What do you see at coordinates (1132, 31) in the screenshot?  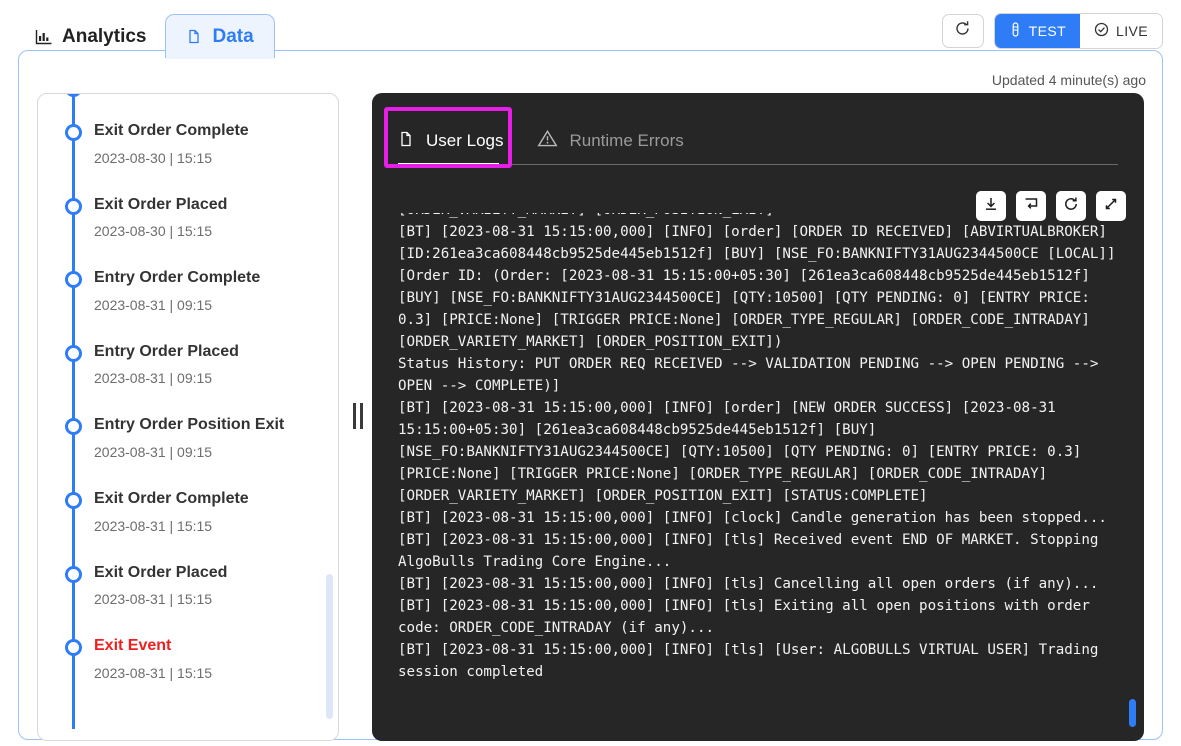 I see `mode-live-label: LIVE` at bounding box center [1132, 31].